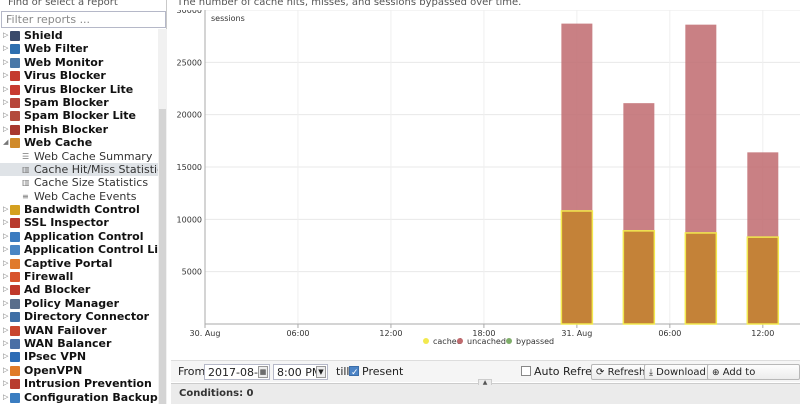 This screenshot has height=404, width=800. Describe the element at coordinates (189, 219) in the screenshot. I see `y-tick-label: 10000` at that location.